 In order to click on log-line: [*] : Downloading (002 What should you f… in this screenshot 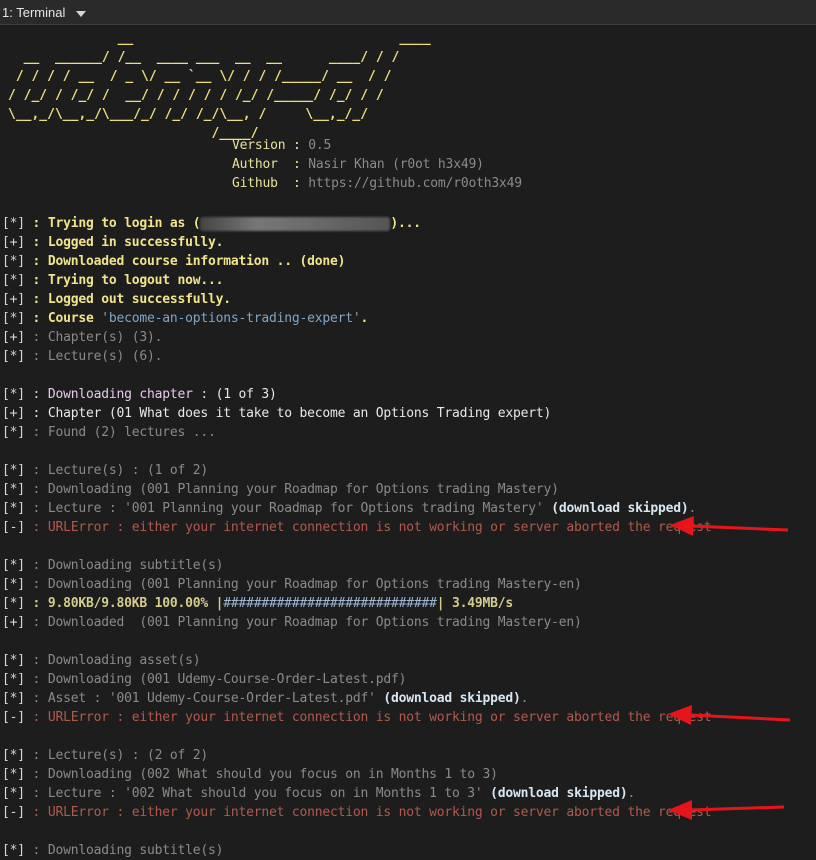, I will do `click(250, 774)`.